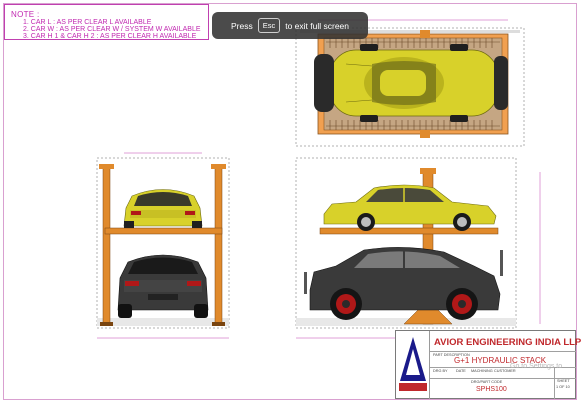 This screenshot has height=404, width=581. I want to click on side-upper-car, so click(410, 207).